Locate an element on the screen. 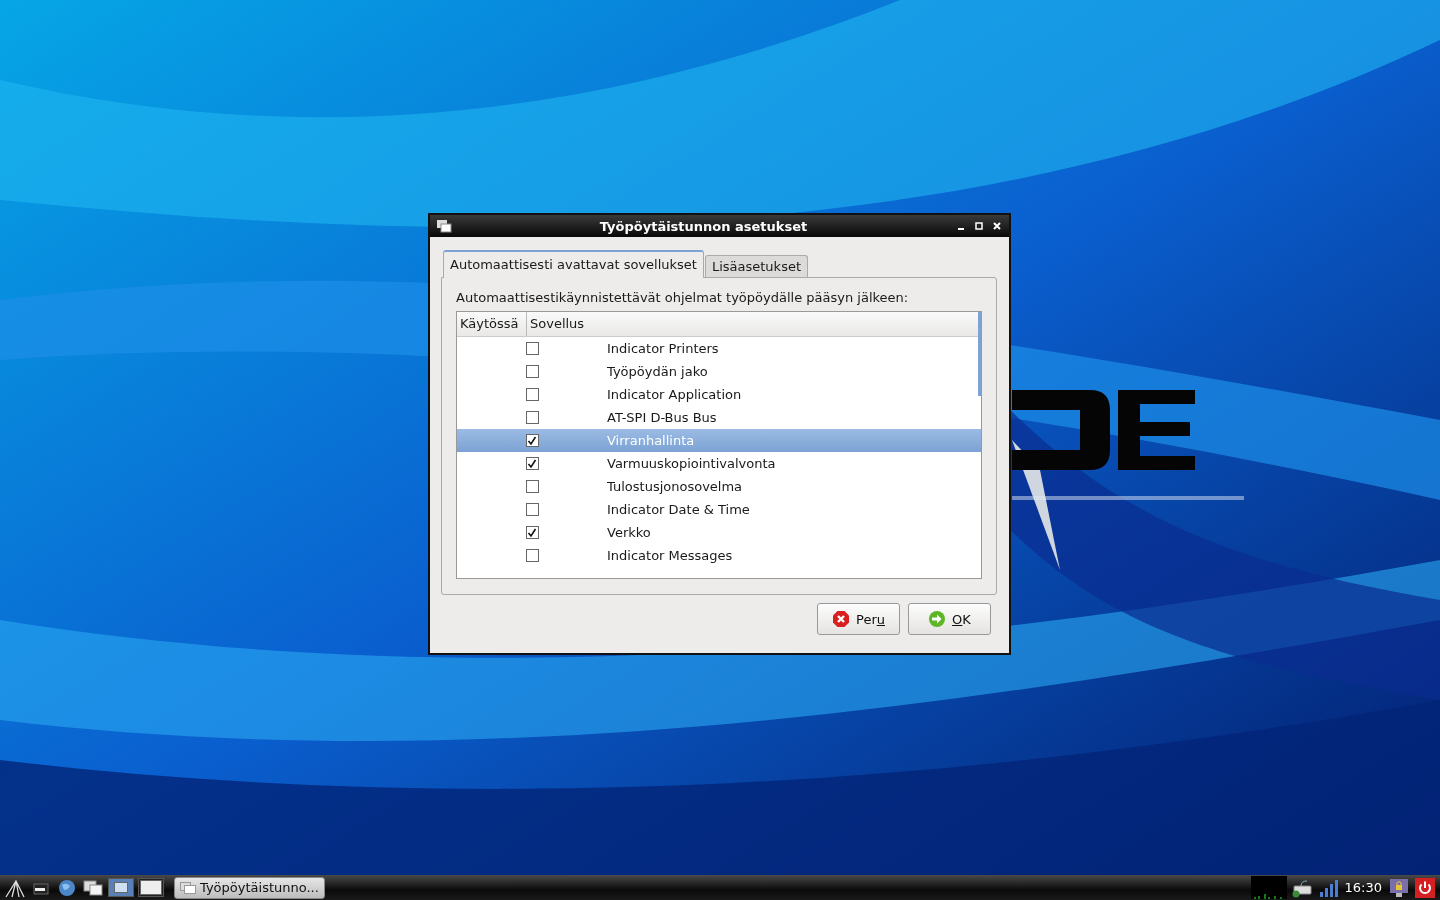  list-row: Varmuuskopiointivalvonta is located at coordinates (719, 463).